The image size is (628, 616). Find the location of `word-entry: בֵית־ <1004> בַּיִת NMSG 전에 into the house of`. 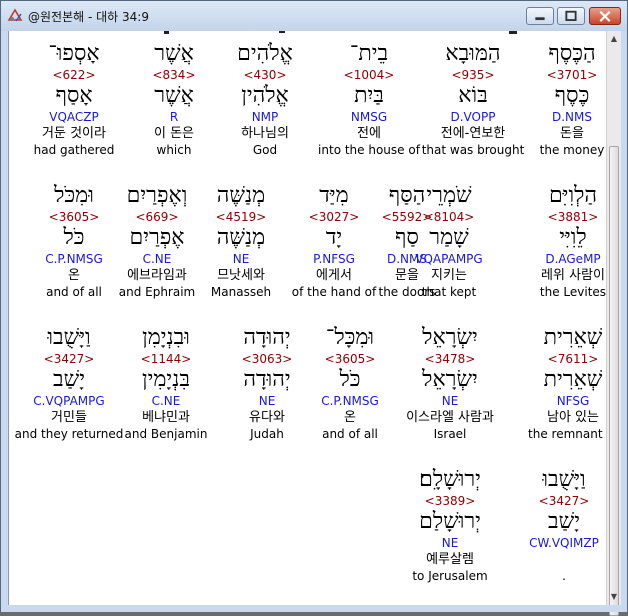

word-entry: בֵית־ <1004> בַּיִת NMSG 전에 into the house of is located at coordinates (369, 99).